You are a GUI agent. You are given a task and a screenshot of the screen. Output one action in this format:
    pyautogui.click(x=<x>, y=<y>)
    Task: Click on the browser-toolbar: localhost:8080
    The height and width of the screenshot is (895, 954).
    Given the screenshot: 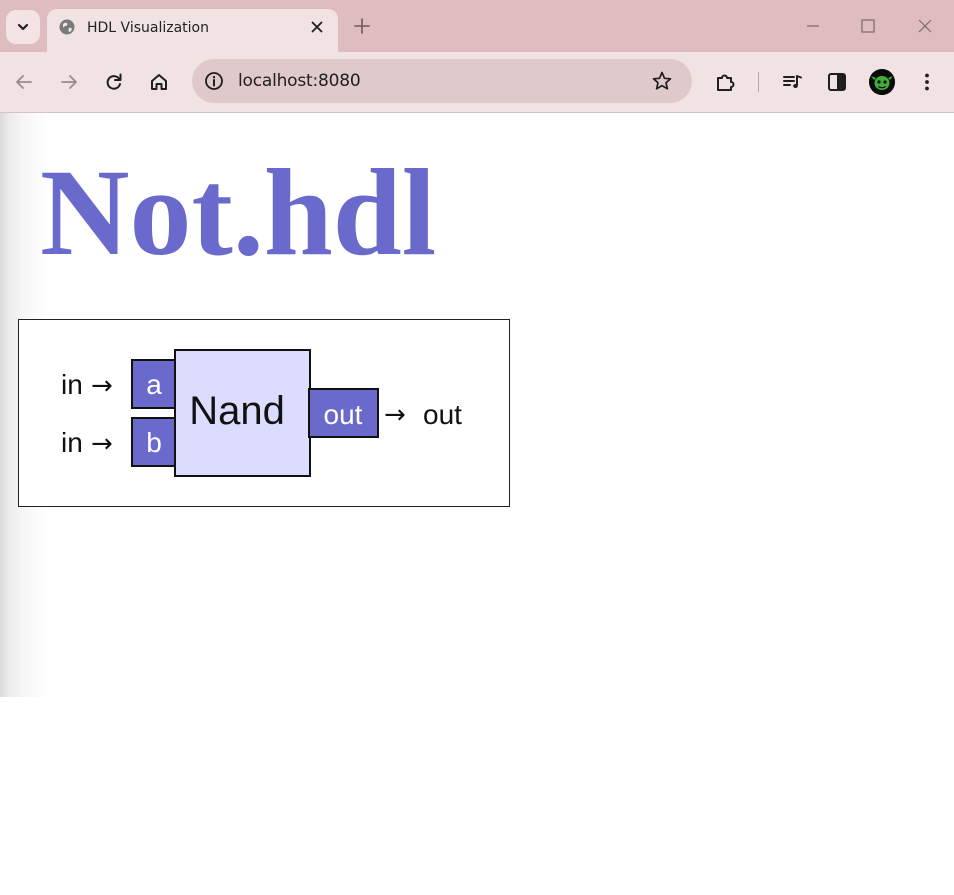 What is the action you would take?
    pyautogui.click(x=477, y=82)
    